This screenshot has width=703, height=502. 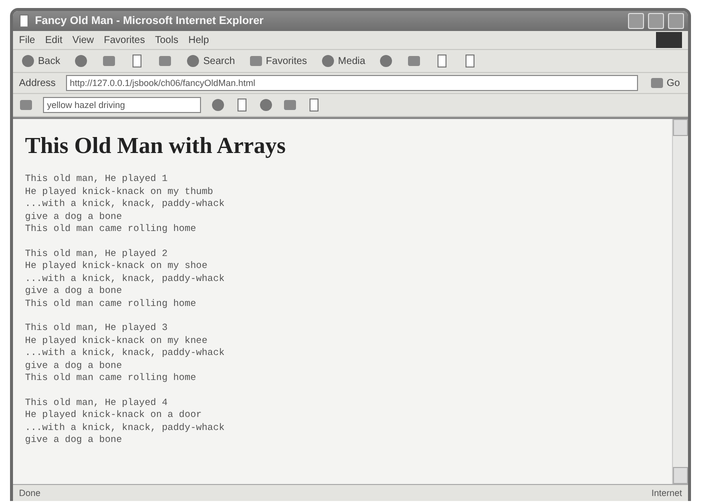 What do you see at coordinates (166, 40) in the screenshot?
I see `menu-item: Tools` at bounding box center [166, 40].